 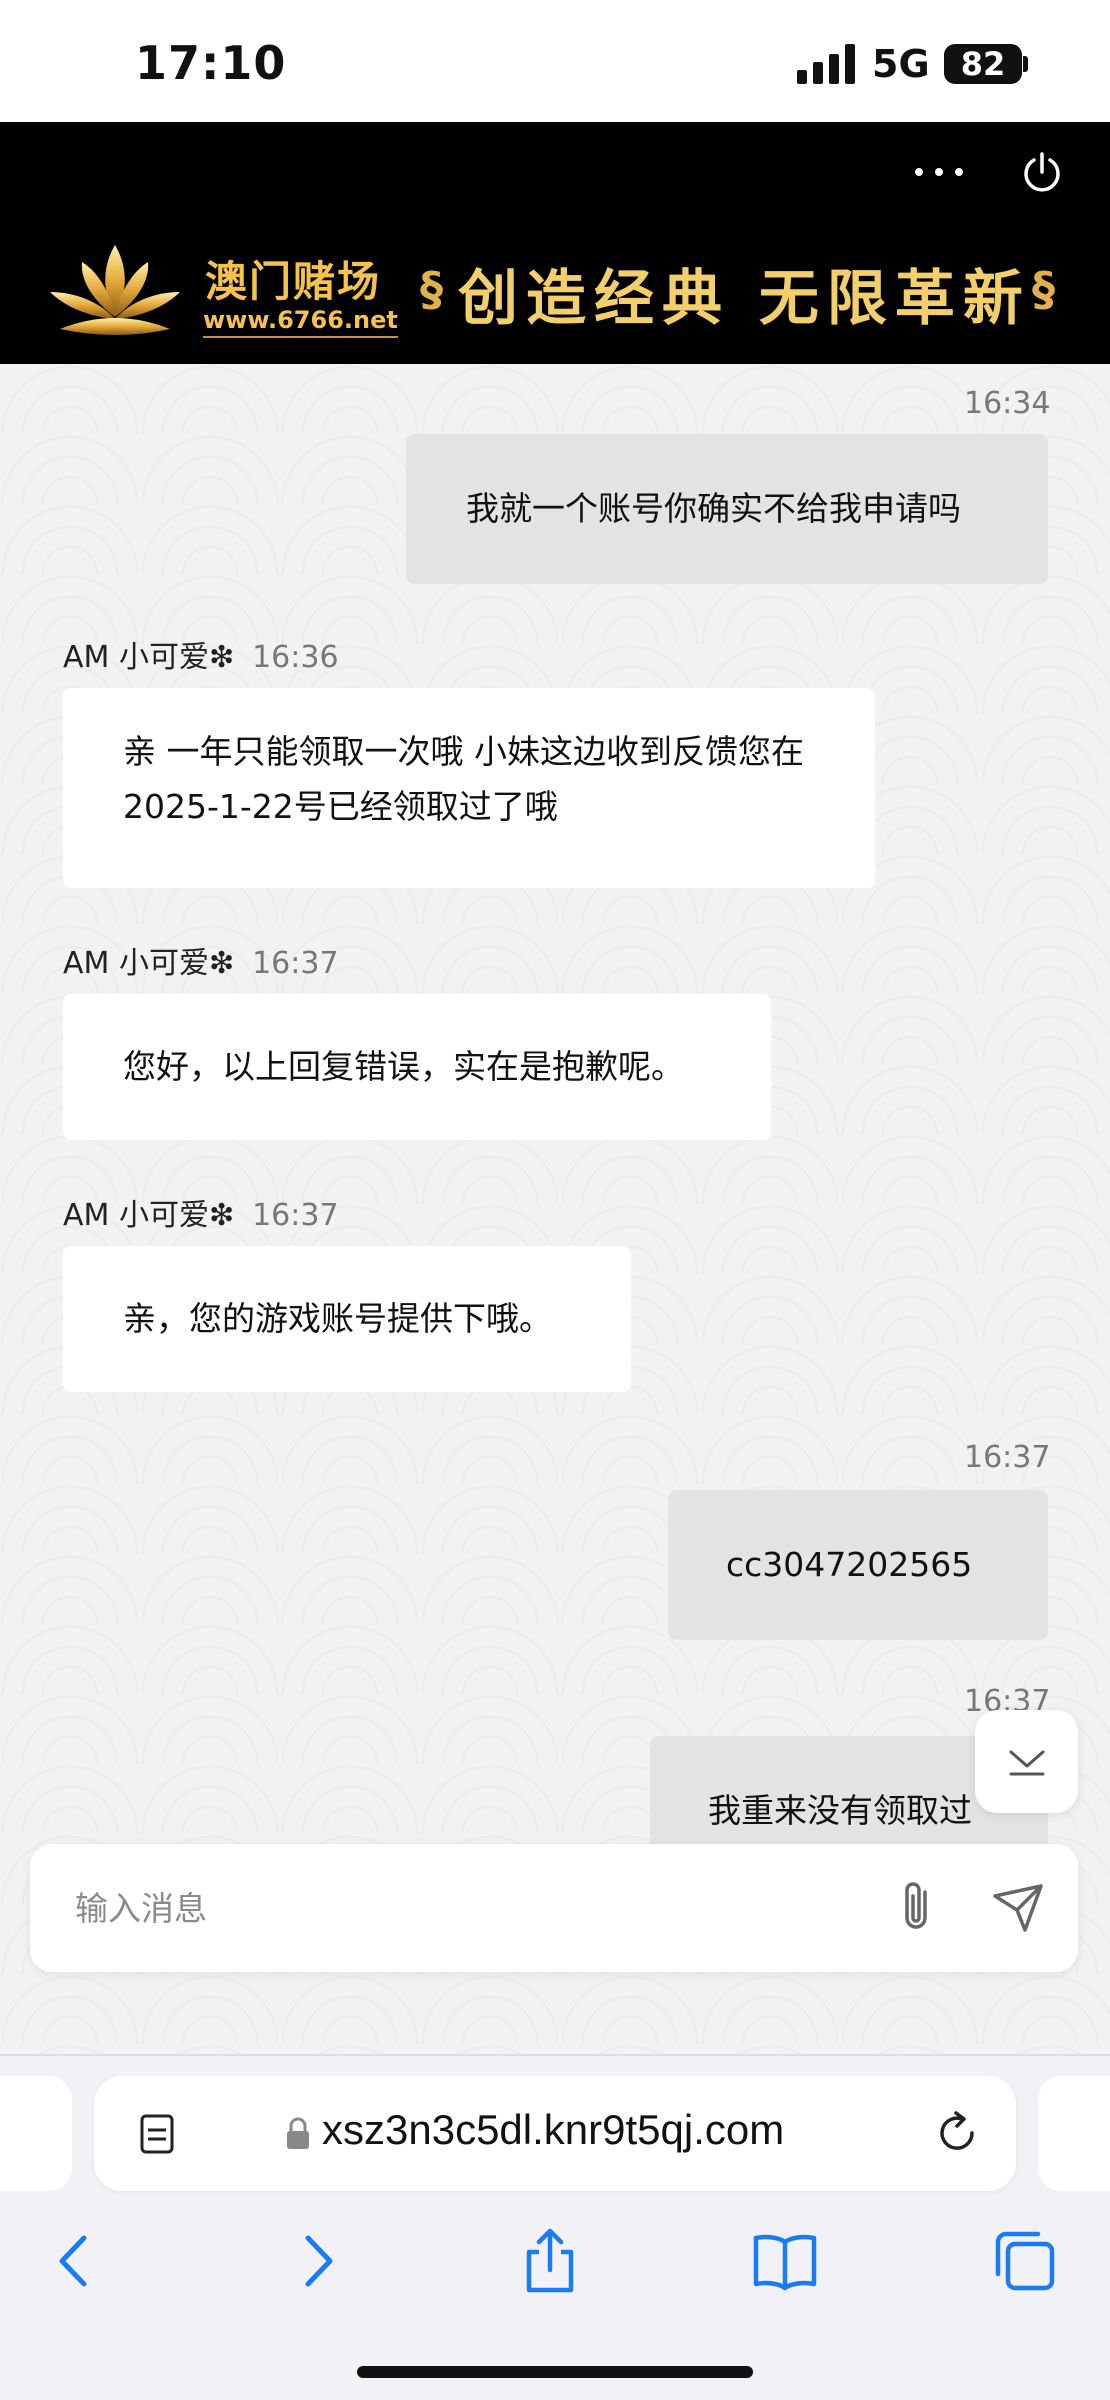 What do you see at coordinates (1043, 289) in the screenshot?
I see `ornament-right-icon: §` at bounding box center [1043, 289].